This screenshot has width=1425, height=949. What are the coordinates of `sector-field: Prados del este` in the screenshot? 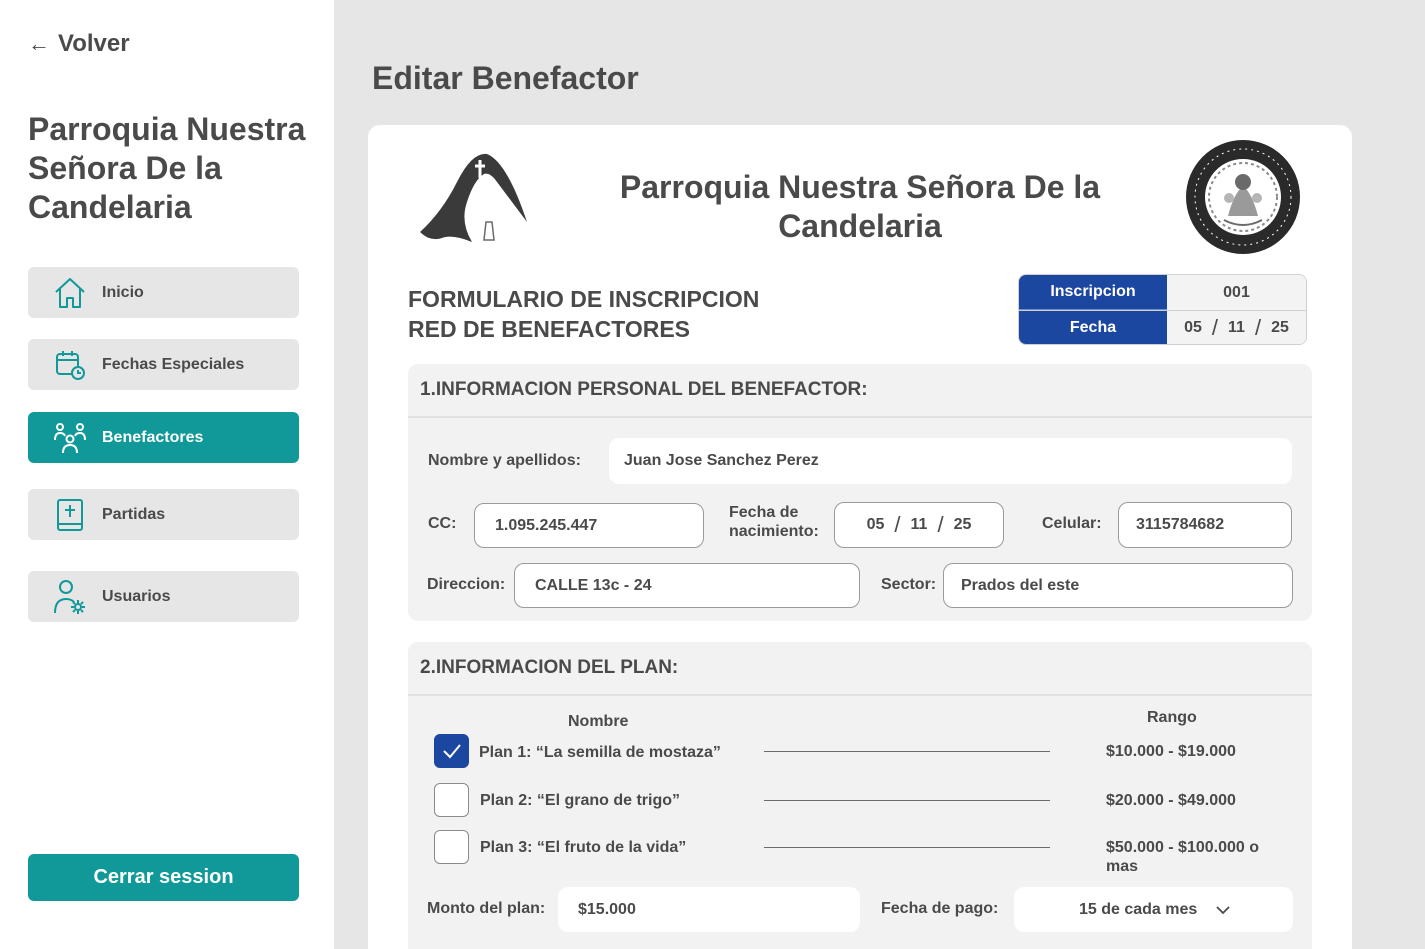 It's located at (1118, 585).